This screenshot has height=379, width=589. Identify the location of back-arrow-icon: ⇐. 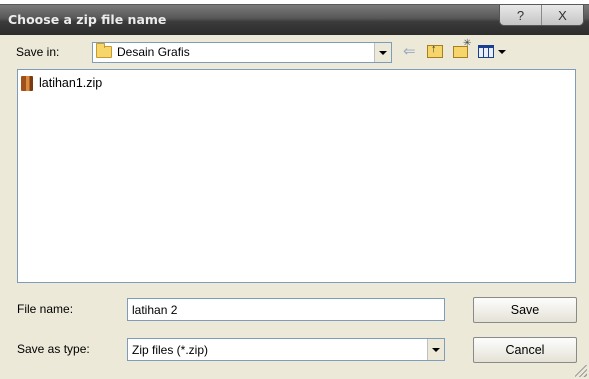
(412, 52).